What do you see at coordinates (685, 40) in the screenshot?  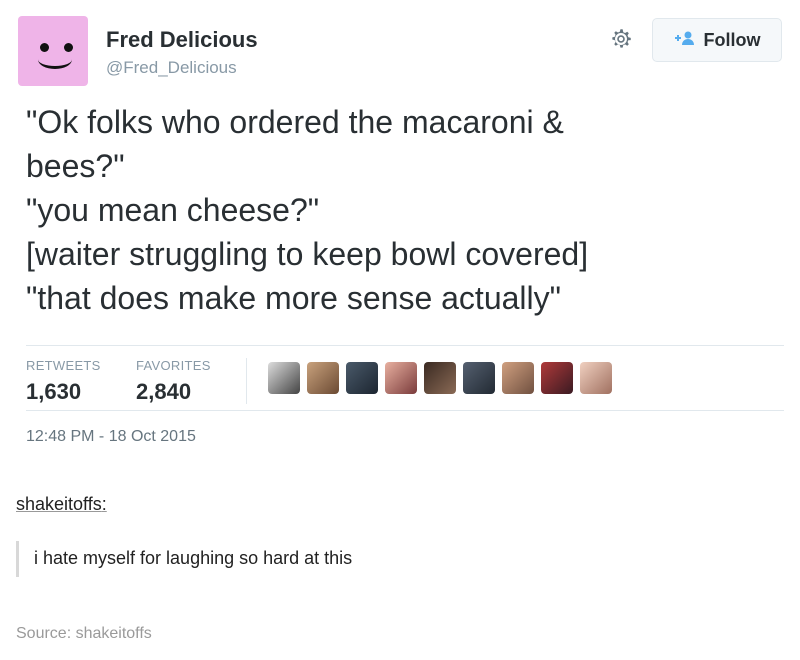 I see `add-user-icon` at bounding box center [685, 40].